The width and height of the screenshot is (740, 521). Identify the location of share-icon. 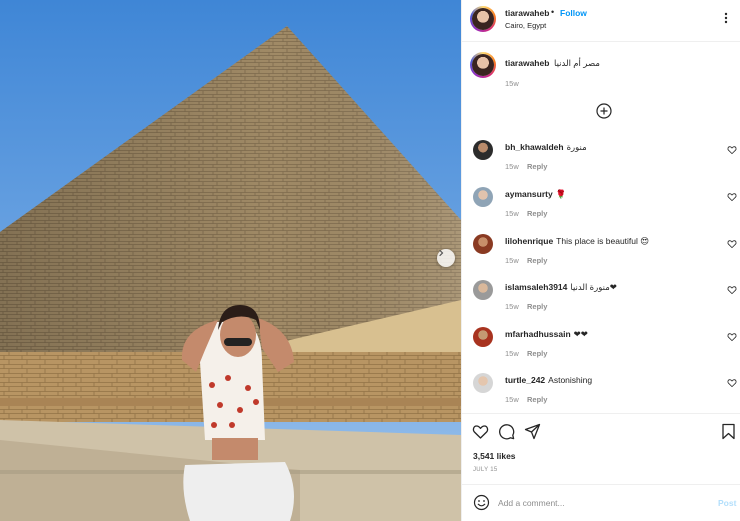
(532, 431).